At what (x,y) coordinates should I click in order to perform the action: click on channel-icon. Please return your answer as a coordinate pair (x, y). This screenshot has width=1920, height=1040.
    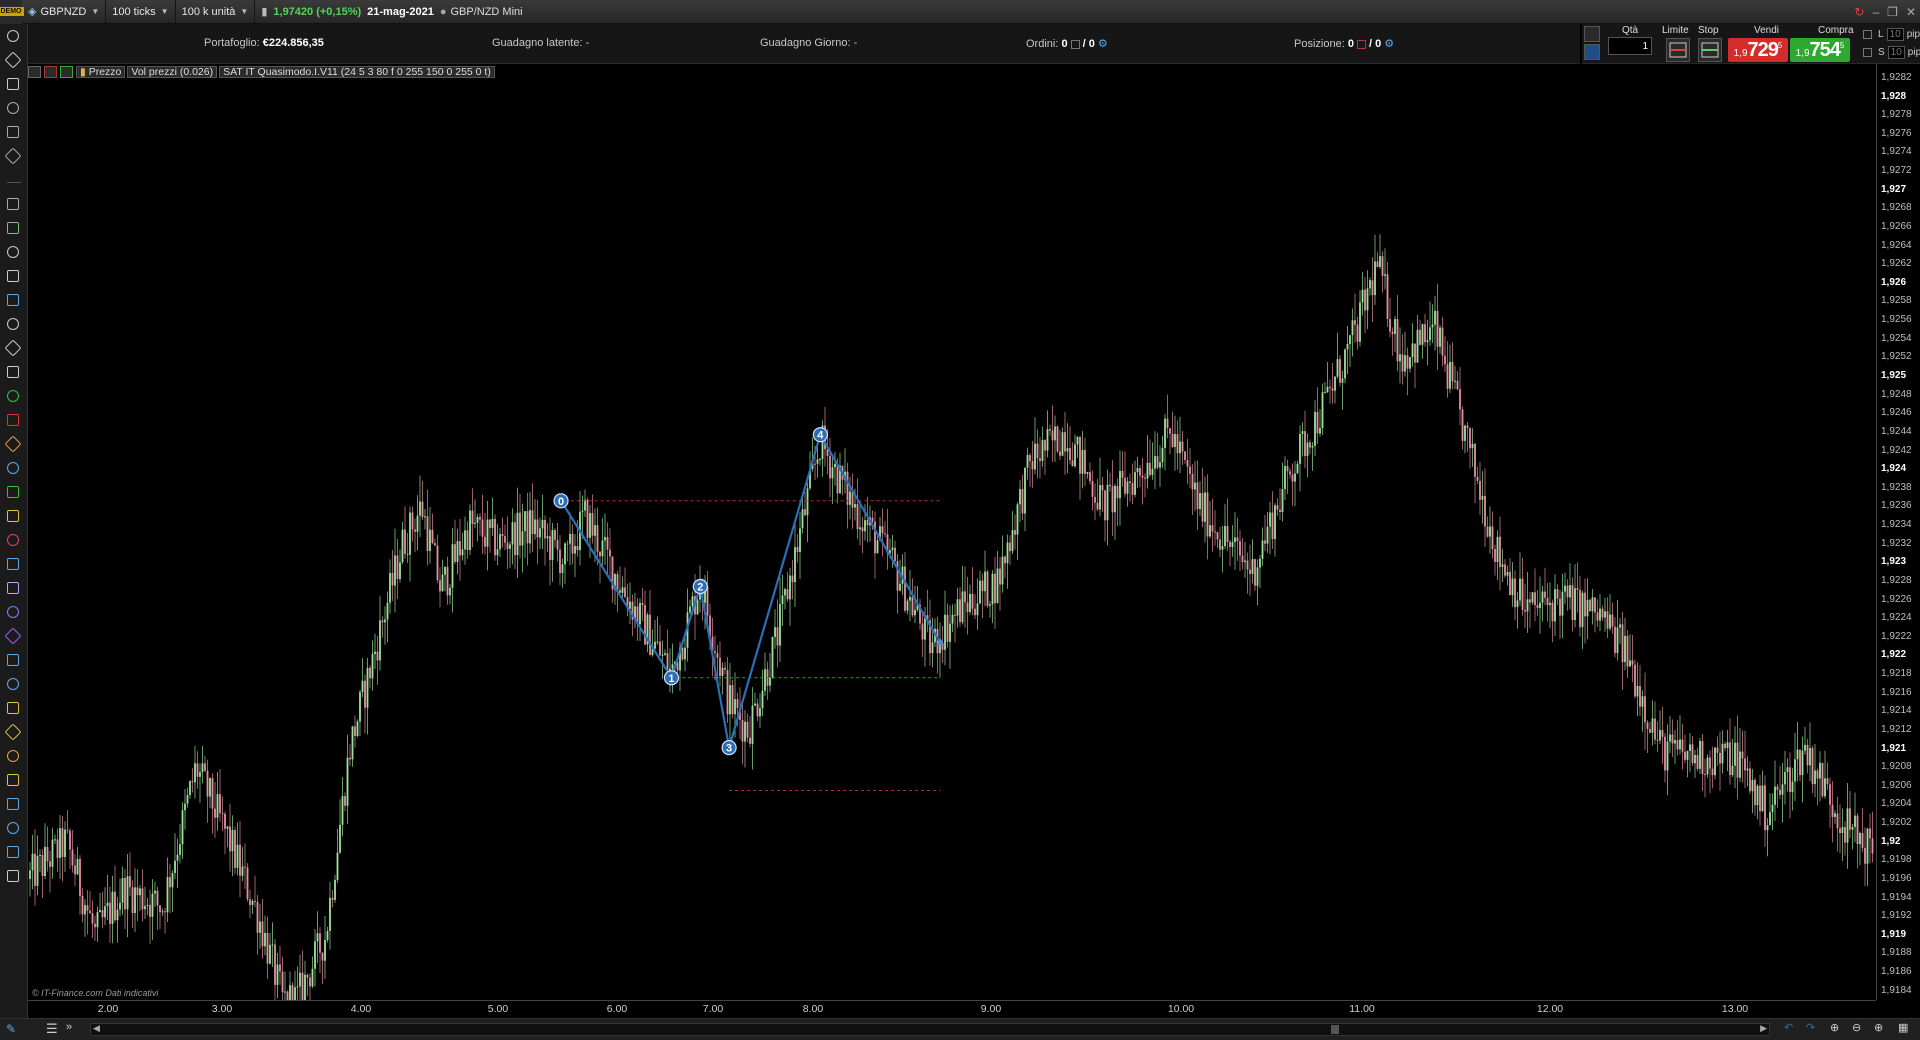
    Looking at the image, I should click on (13, 516).